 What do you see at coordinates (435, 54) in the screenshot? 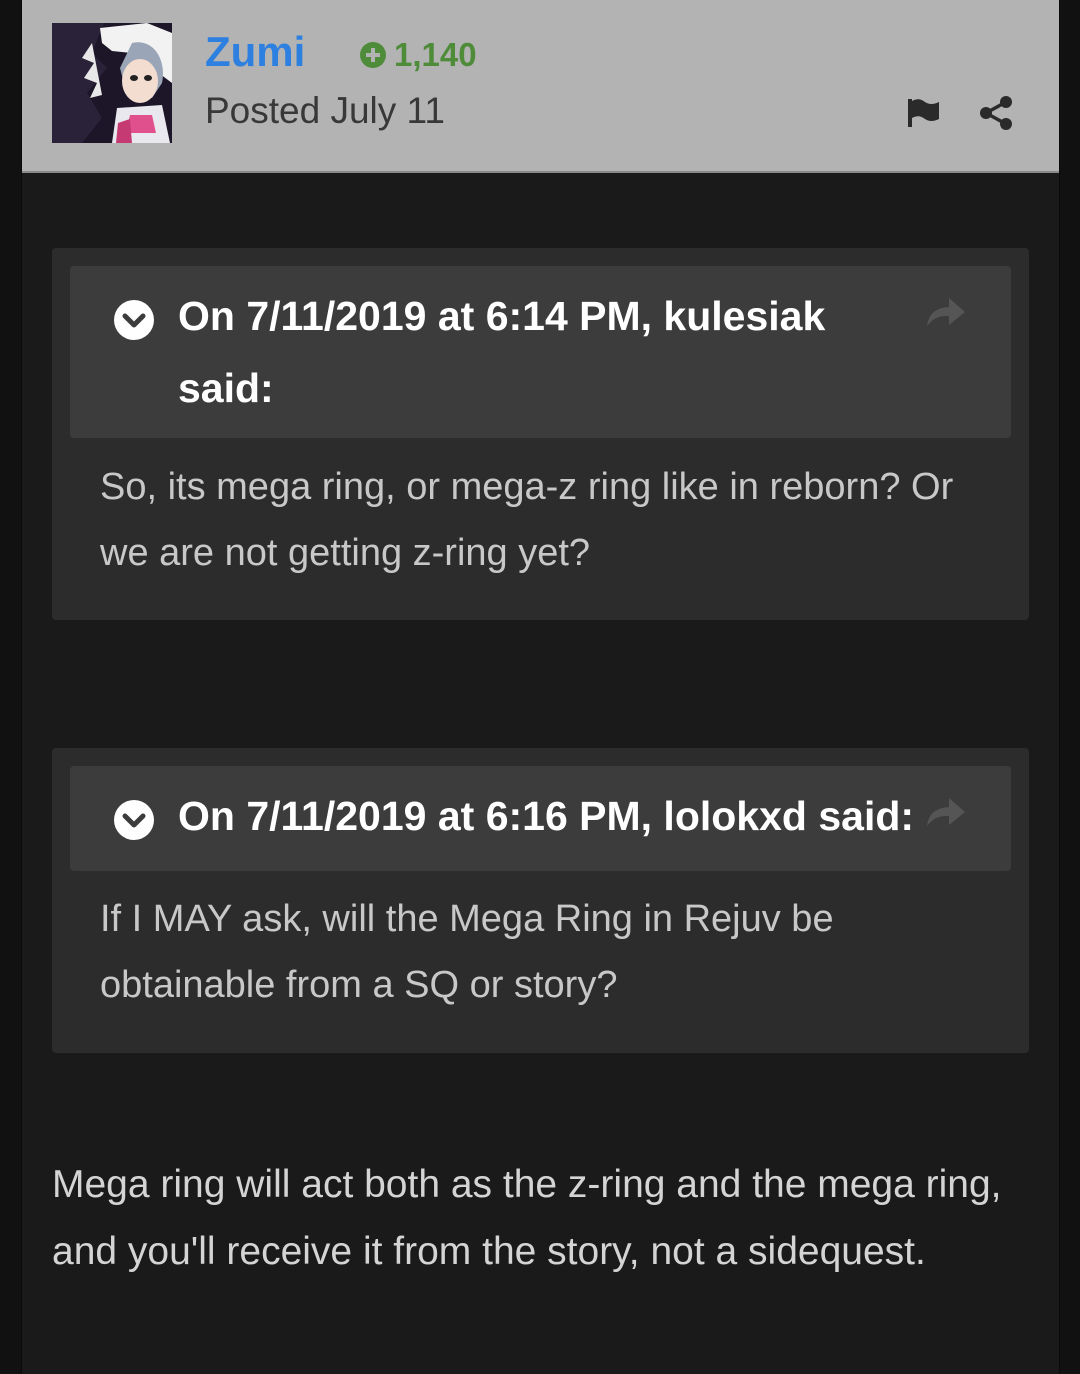
I see `reputation-count: 1,140` at bounding box center [435, 54].